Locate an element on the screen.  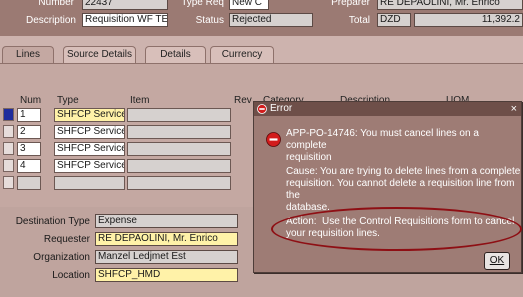
tab-currency: Currency is located at coordinates (242, 55).